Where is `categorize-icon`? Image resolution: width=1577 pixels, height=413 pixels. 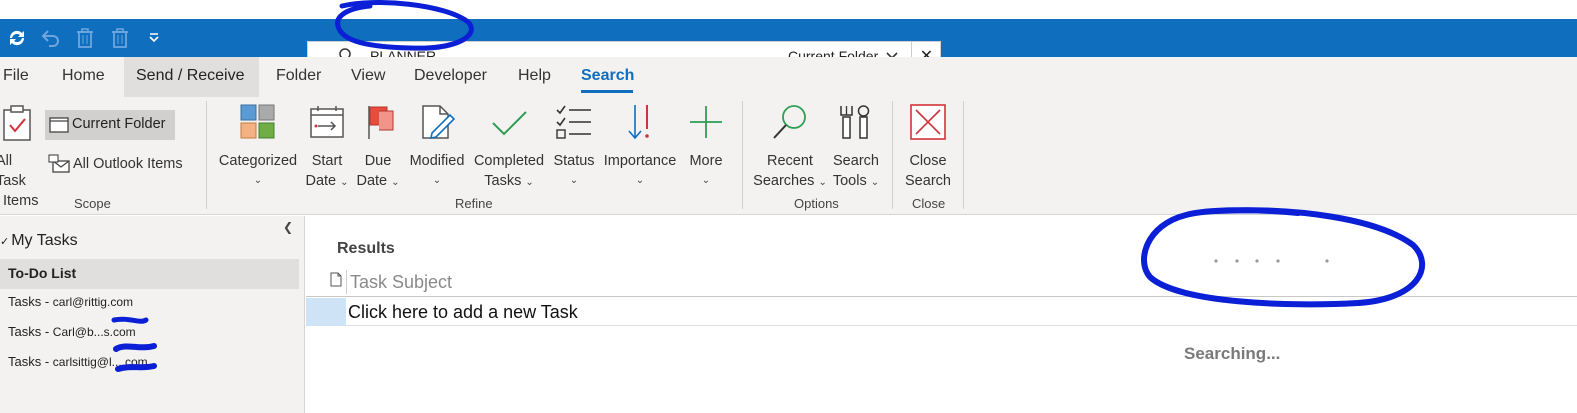
categorize-icon is located at coordinates (258, 125).